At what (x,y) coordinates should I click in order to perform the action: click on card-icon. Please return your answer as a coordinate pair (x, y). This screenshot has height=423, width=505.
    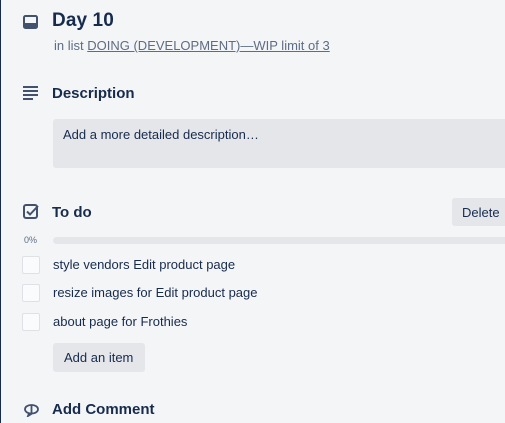
    Looking at the image, I should click on (31, 22).